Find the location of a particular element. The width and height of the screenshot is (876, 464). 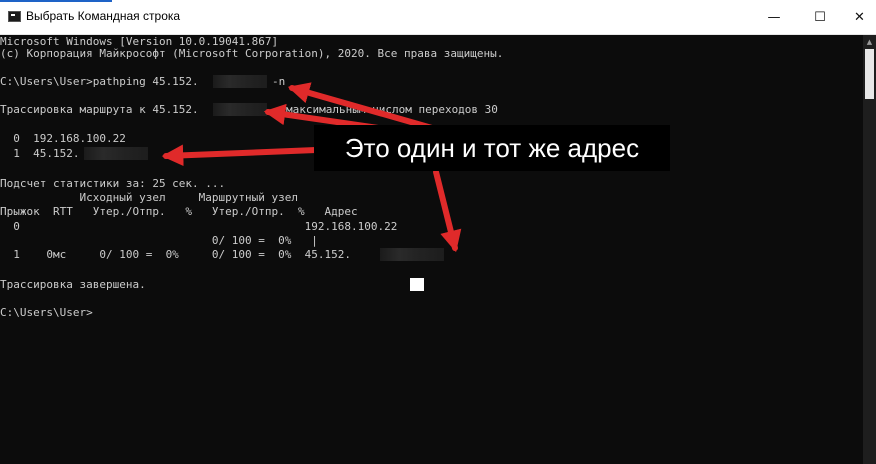

close-button: ✕ is located at coordinates (859, 17).